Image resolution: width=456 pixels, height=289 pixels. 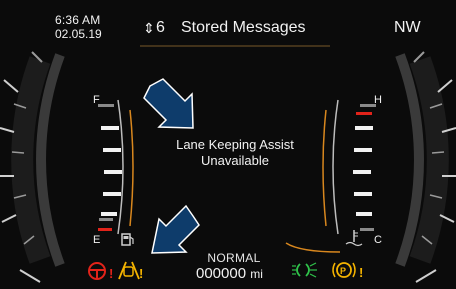 What do you see at coordinates (349, 167) in the screenshot?
I see `temperature-gauge` at bounding box center [349, 167].